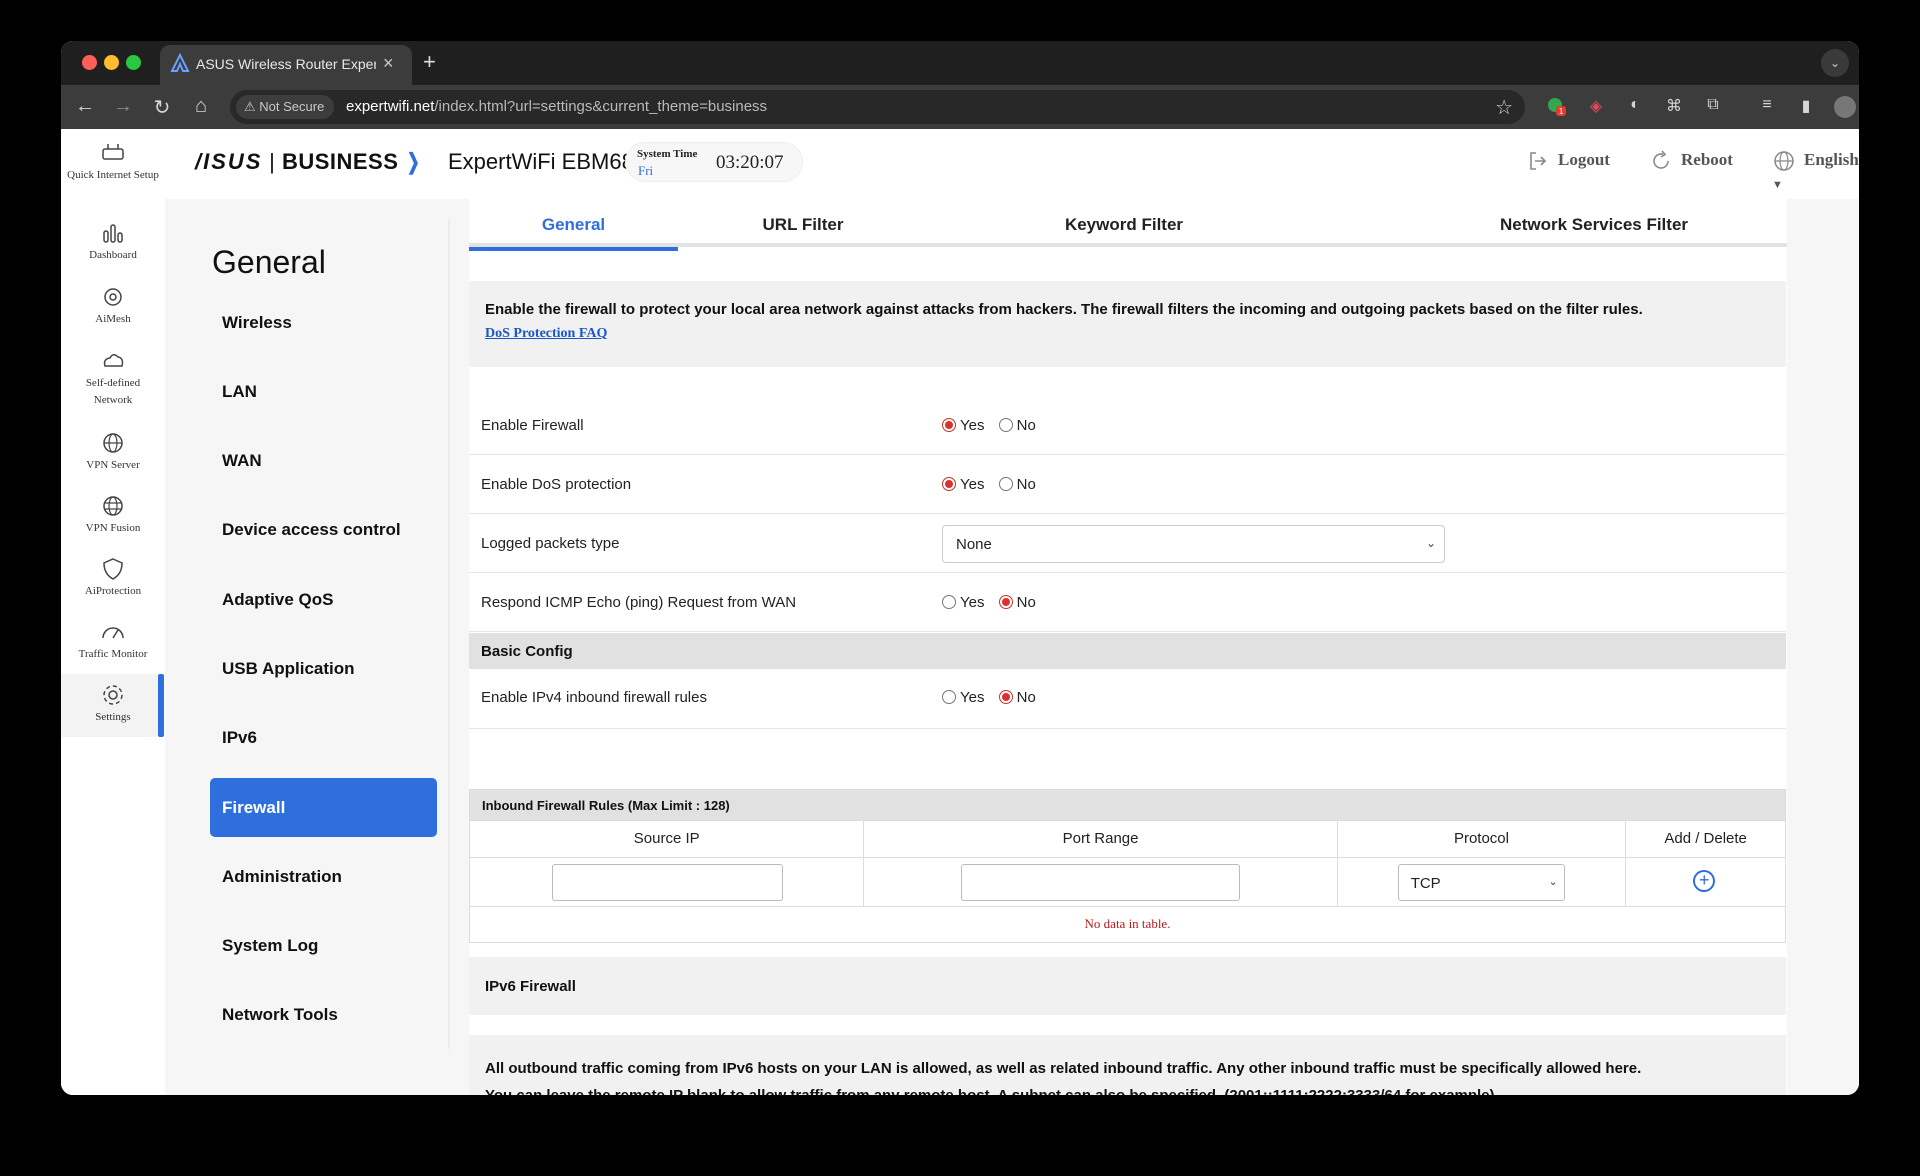  What do you see at coordinates (1101, 839) in the screenshot?
I see `column-header-port-range: Port Range` at bounding box center [1101, 839].